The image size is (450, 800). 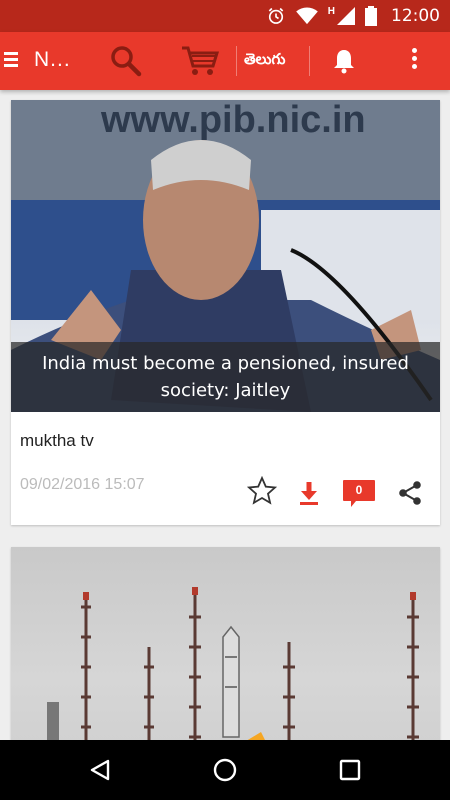 I want to click on search-icon, so click(x=126, y=61).